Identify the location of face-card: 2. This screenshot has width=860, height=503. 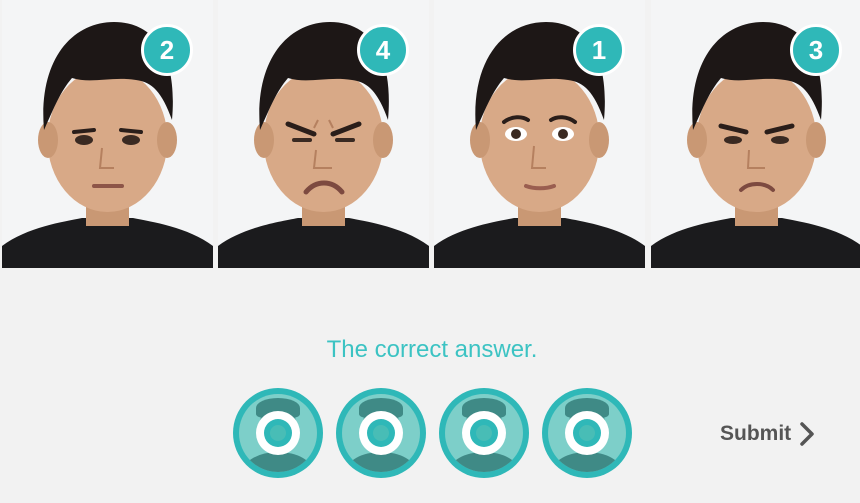
(107, 134).